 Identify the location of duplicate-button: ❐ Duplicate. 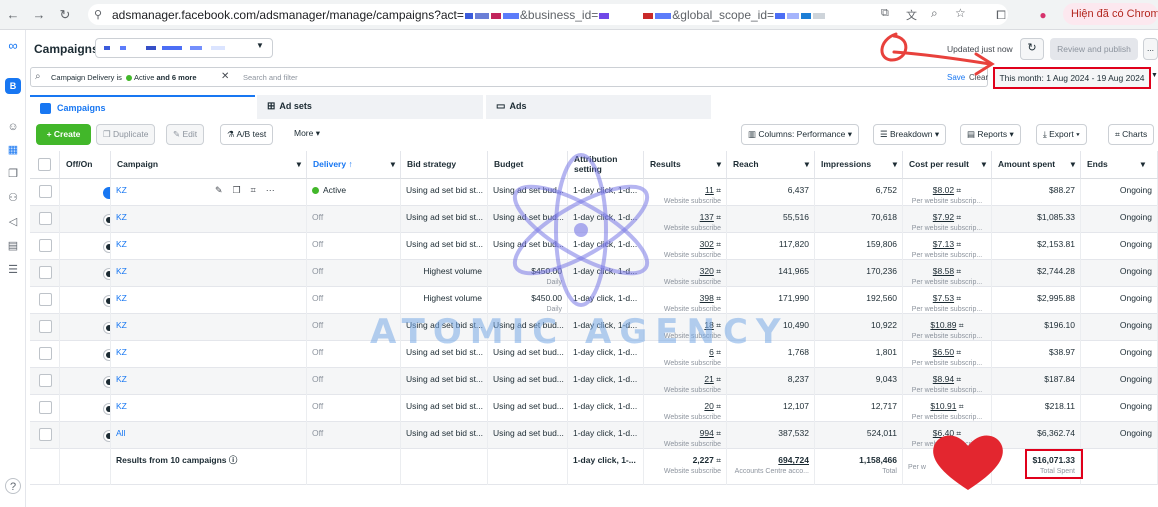
(126, 134).